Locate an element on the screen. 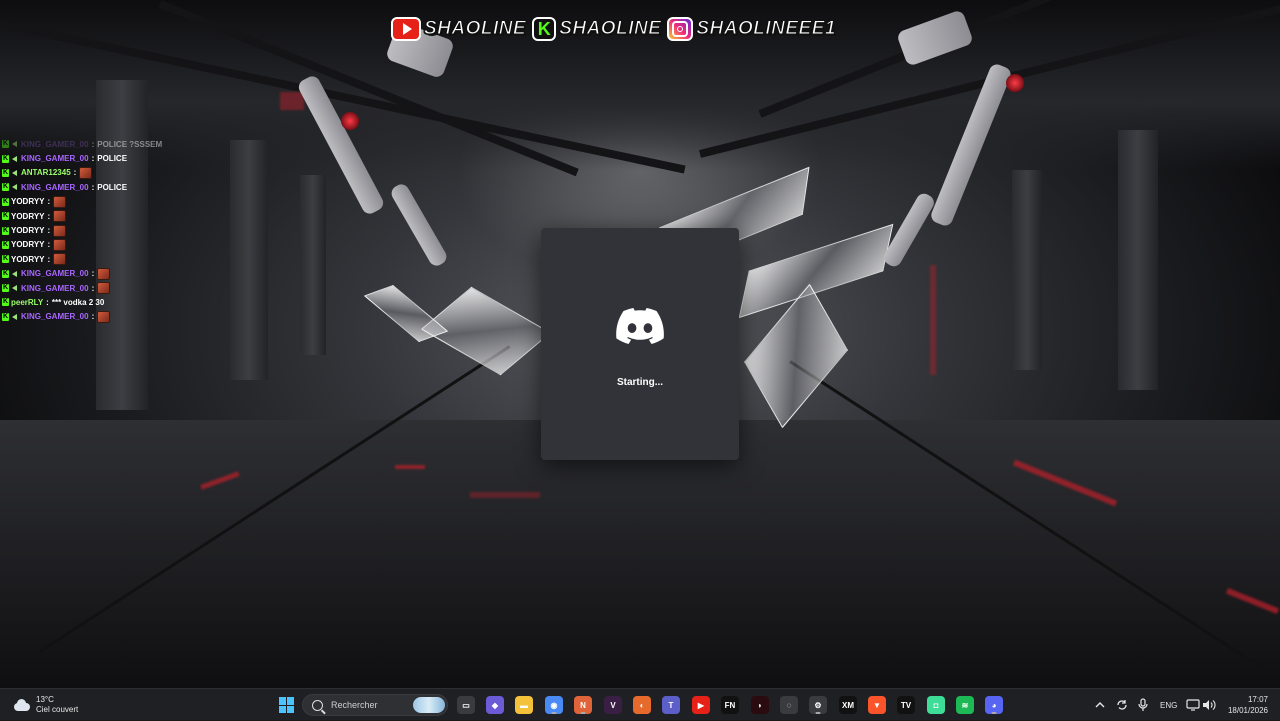 The width and height of the screenshot is (1280, 721). stream-socials-banner: SHAOLINE K SHAOLINE SHAOLINEEE1 is located at coordinates (613, 29).